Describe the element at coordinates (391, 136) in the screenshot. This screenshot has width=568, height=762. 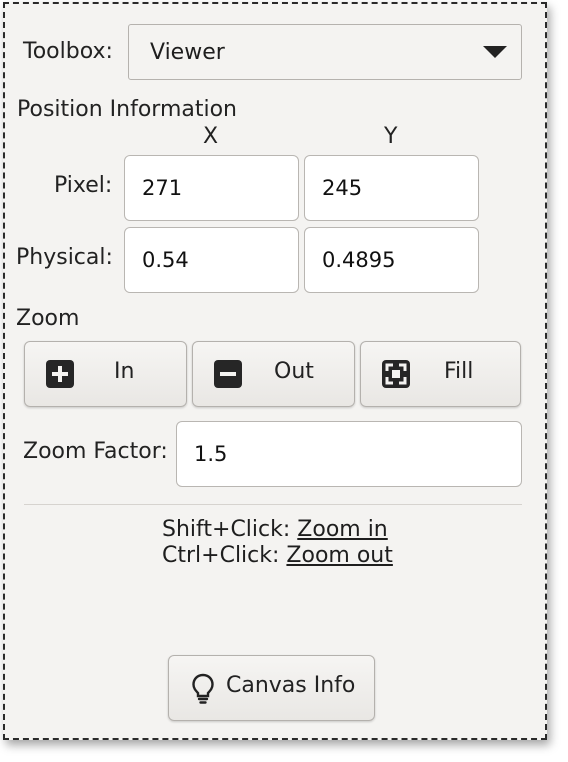
I see `column-y-header: Y` at that location.